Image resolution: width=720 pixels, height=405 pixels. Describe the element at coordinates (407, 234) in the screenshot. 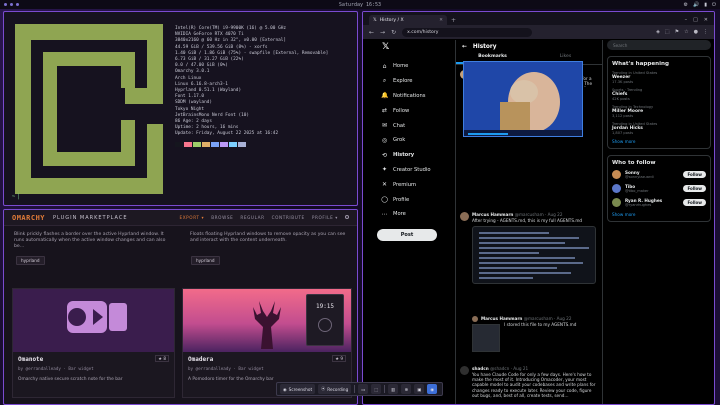

I see `post-button: Post` at that location.